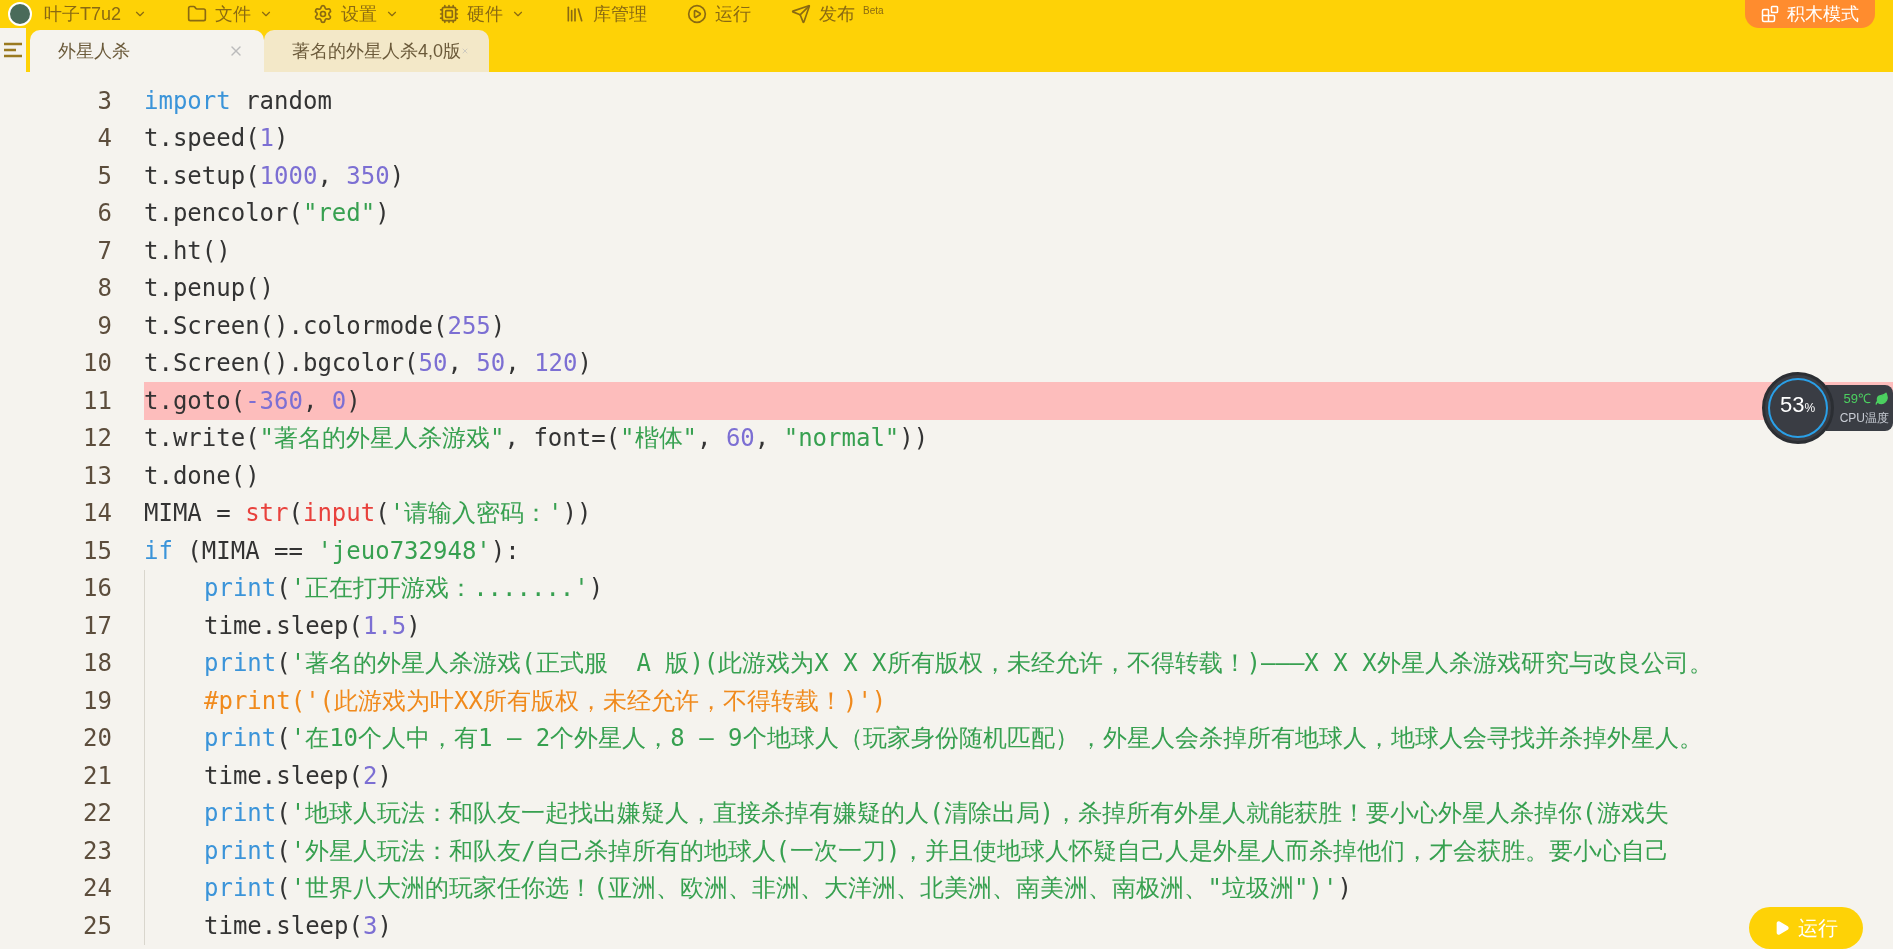 The height and width of the screenshot is (949, 1893). Describe the element at coordinates (267, 214) in the screenshot. I see `code-line: t.pencolor("red")` at that location.